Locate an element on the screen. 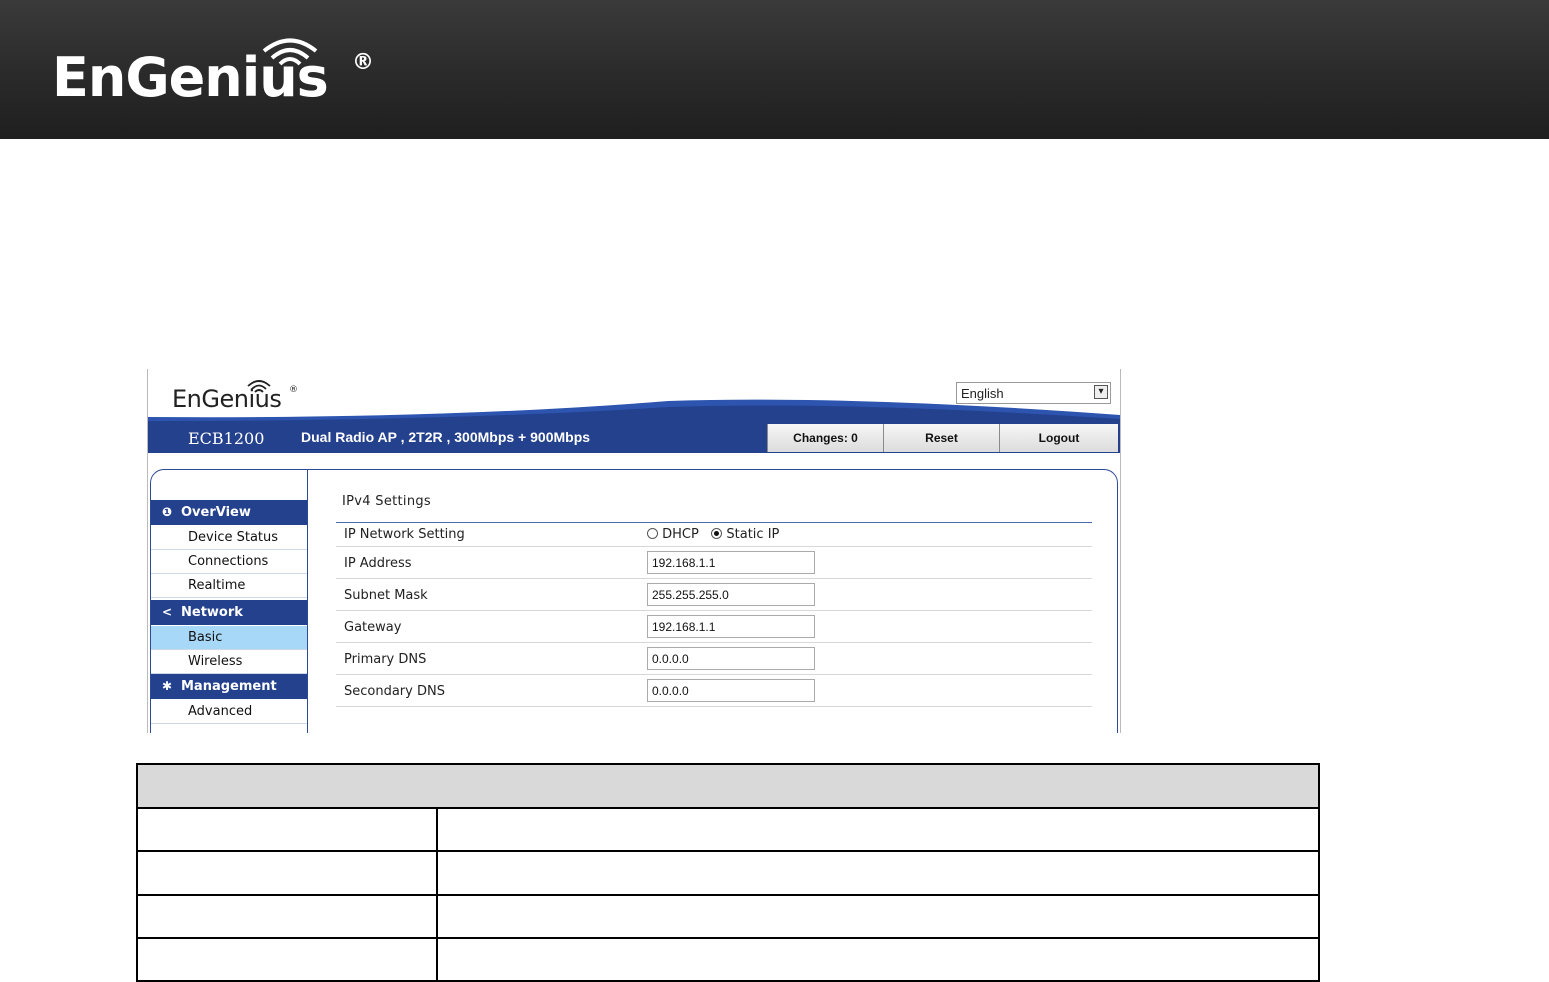 The image size is (1549, 982). sidebar-section-label: OverView is located at coordinates (216, 512).